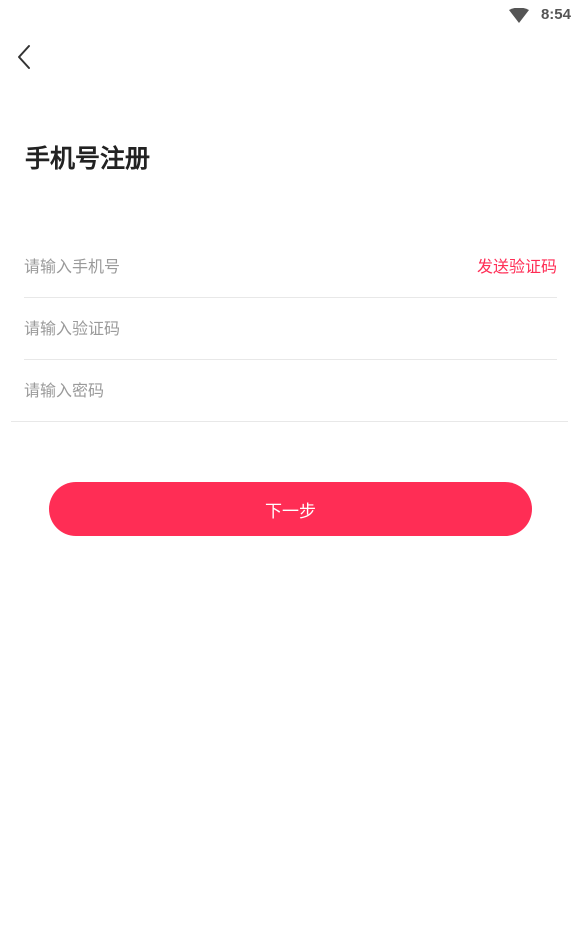  What do you see at coordinates (555, 14) in the screenshot?
I see `status-time: 8:54` at bounding box center [555, 14].